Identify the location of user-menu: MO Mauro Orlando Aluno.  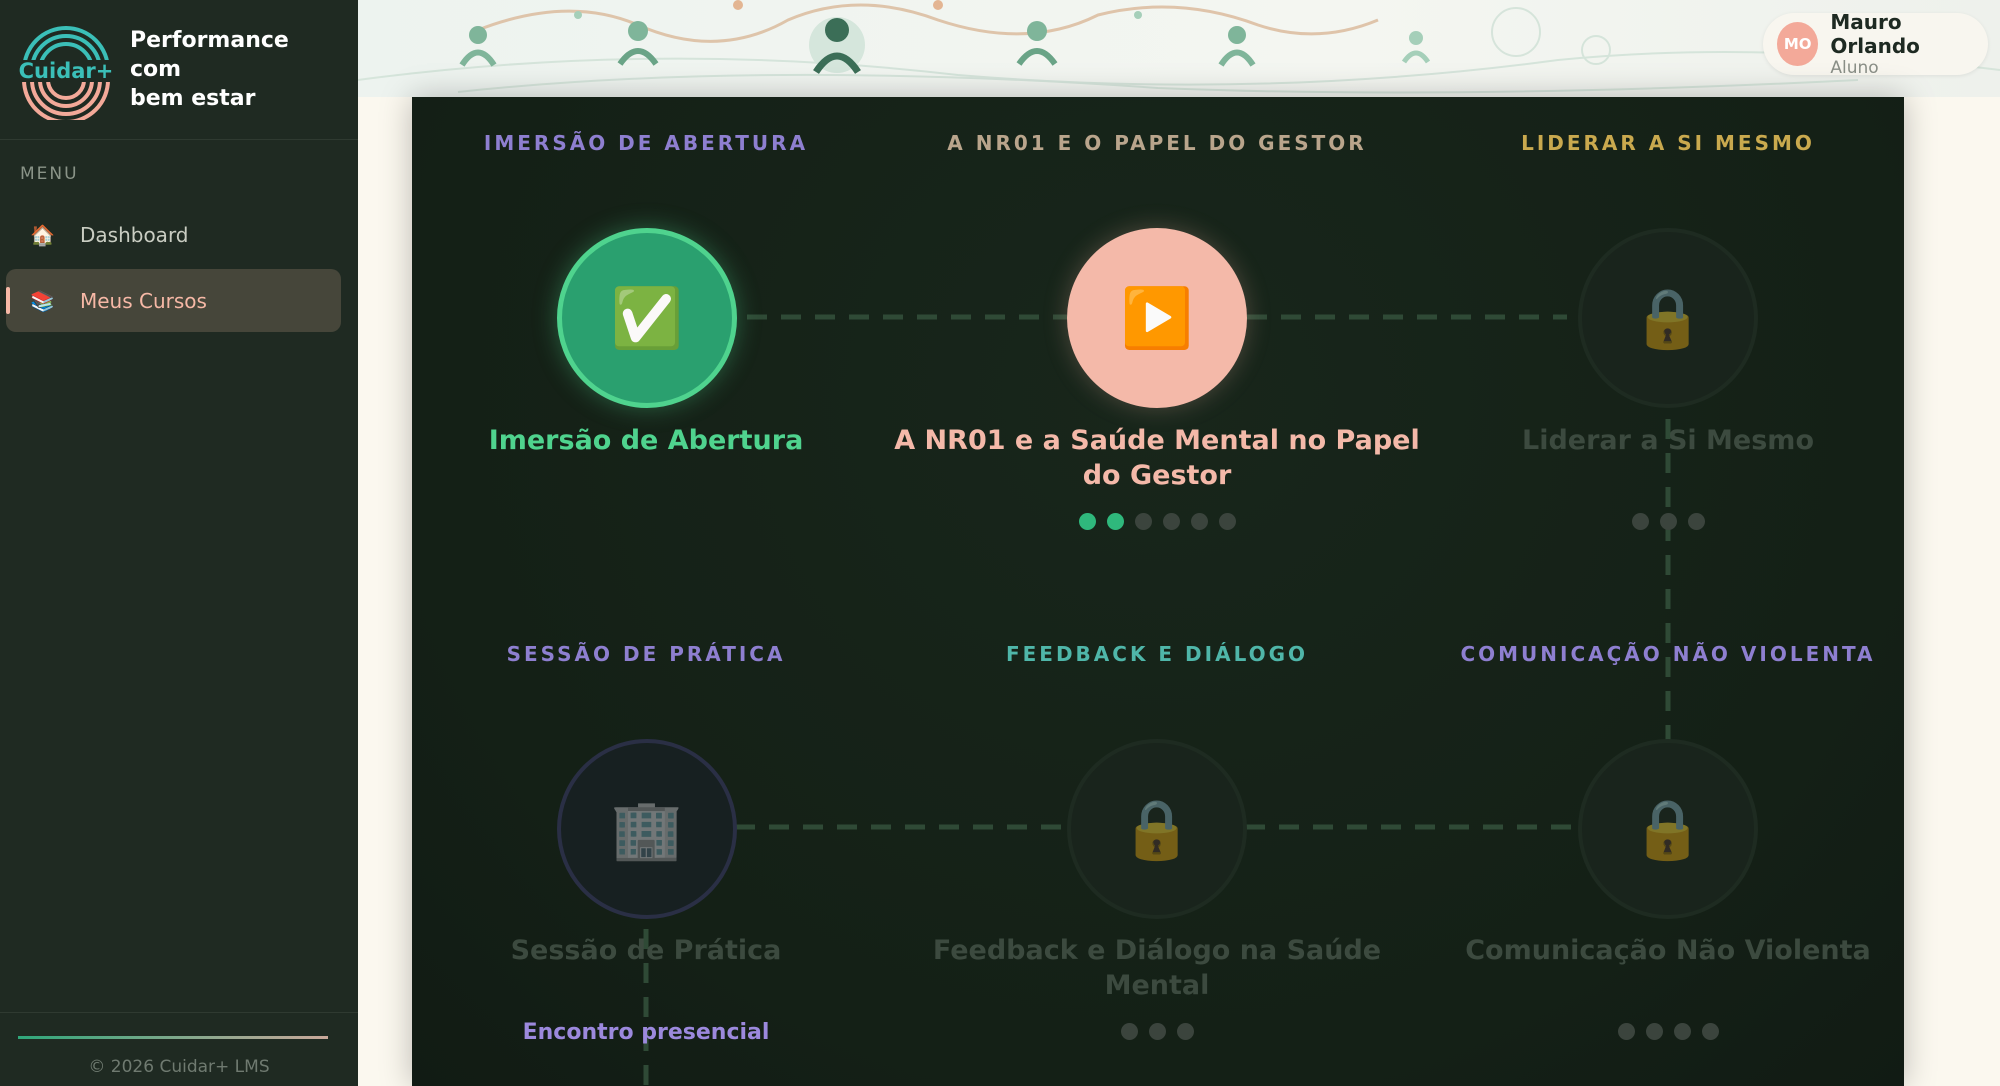
(1875, 44).